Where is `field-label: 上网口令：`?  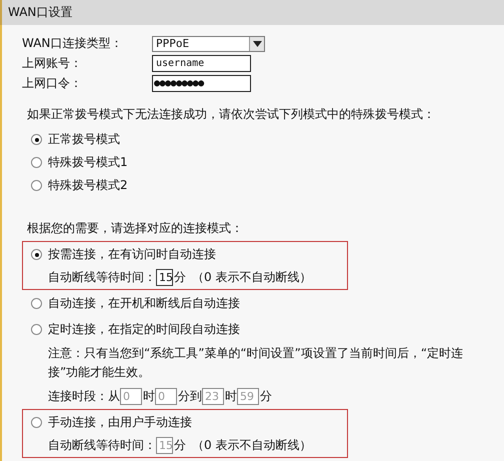 field-label: 上网口令： is located at coordinates (52, 83).